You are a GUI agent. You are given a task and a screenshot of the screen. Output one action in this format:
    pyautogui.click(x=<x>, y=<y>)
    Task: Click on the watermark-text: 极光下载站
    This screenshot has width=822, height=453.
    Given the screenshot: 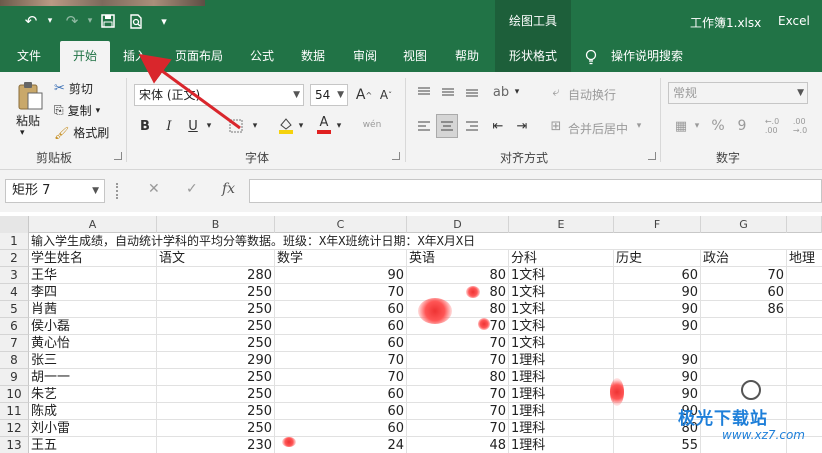 What is the action you would take?
    pyautogui.click(x=723, y=419)
    